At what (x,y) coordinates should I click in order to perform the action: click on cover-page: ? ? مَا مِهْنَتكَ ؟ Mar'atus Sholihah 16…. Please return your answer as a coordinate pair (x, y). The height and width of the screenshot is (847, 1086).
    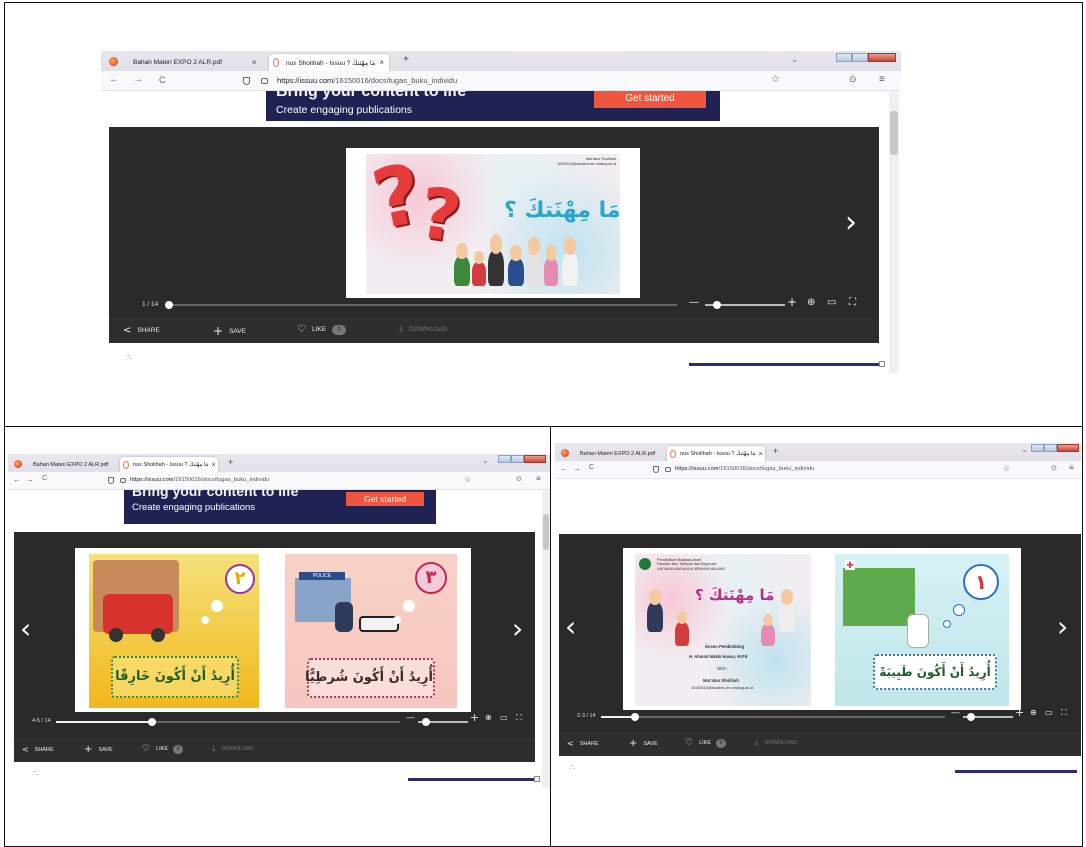
    Looking at the image, I should click on (493, 223).